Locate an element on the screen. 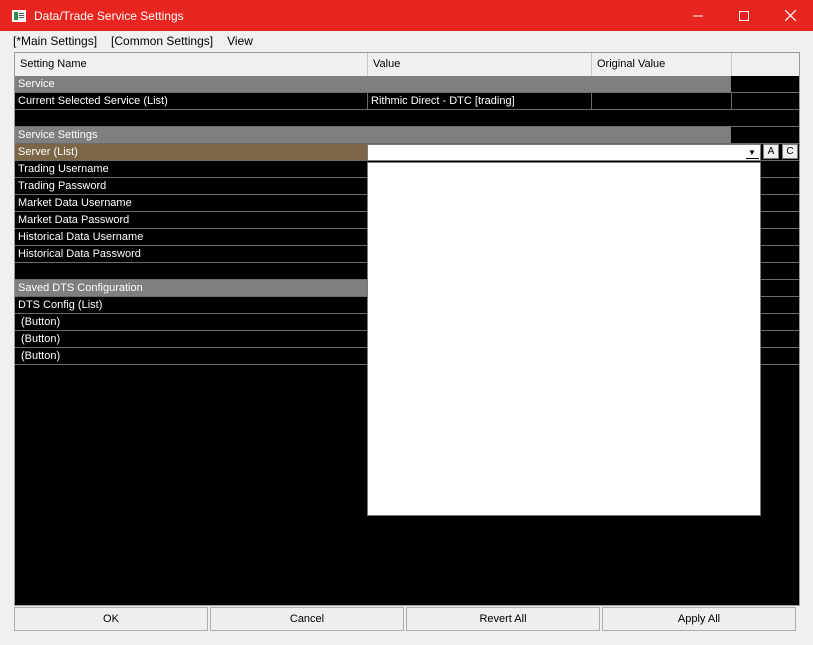 This screenshot has height=645, width=813. app-icon is located at coordinates (19, 15).